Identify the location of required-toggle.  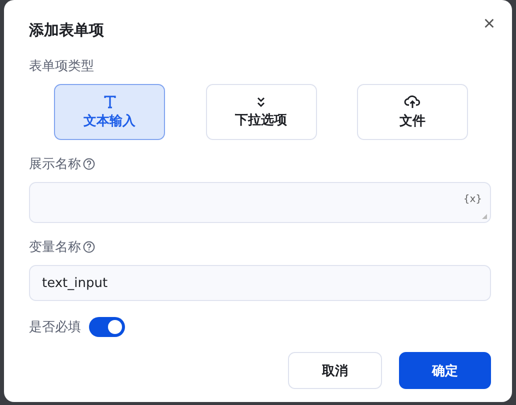
(107, 327).